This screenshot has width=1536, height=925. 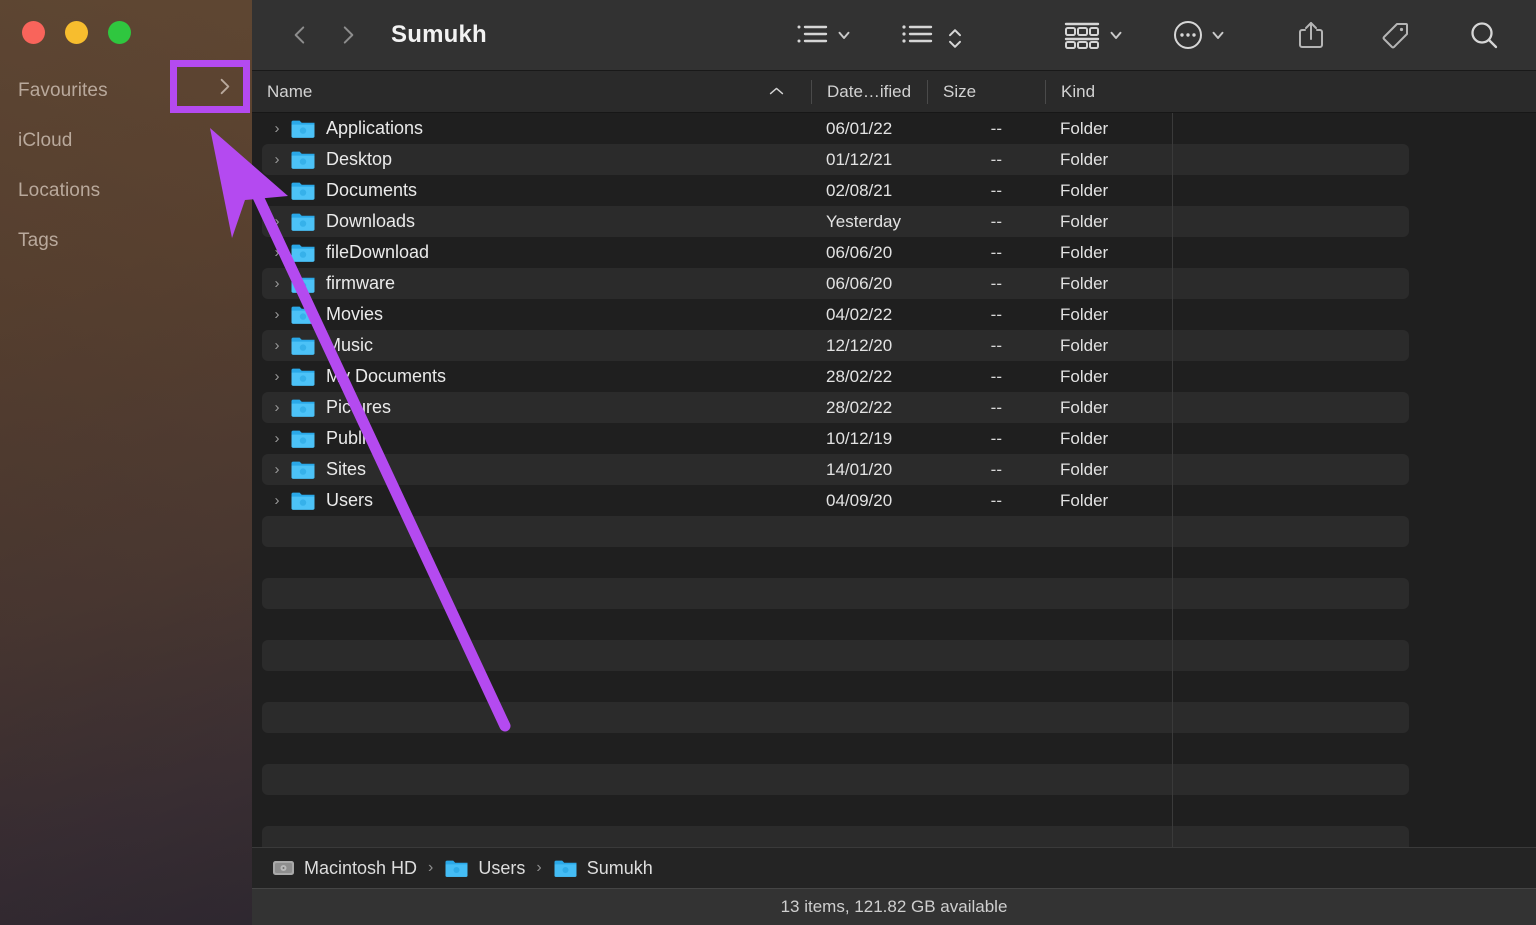 I want to click on column-header-date-modified: Date…ified, so click(x=870, y=92).